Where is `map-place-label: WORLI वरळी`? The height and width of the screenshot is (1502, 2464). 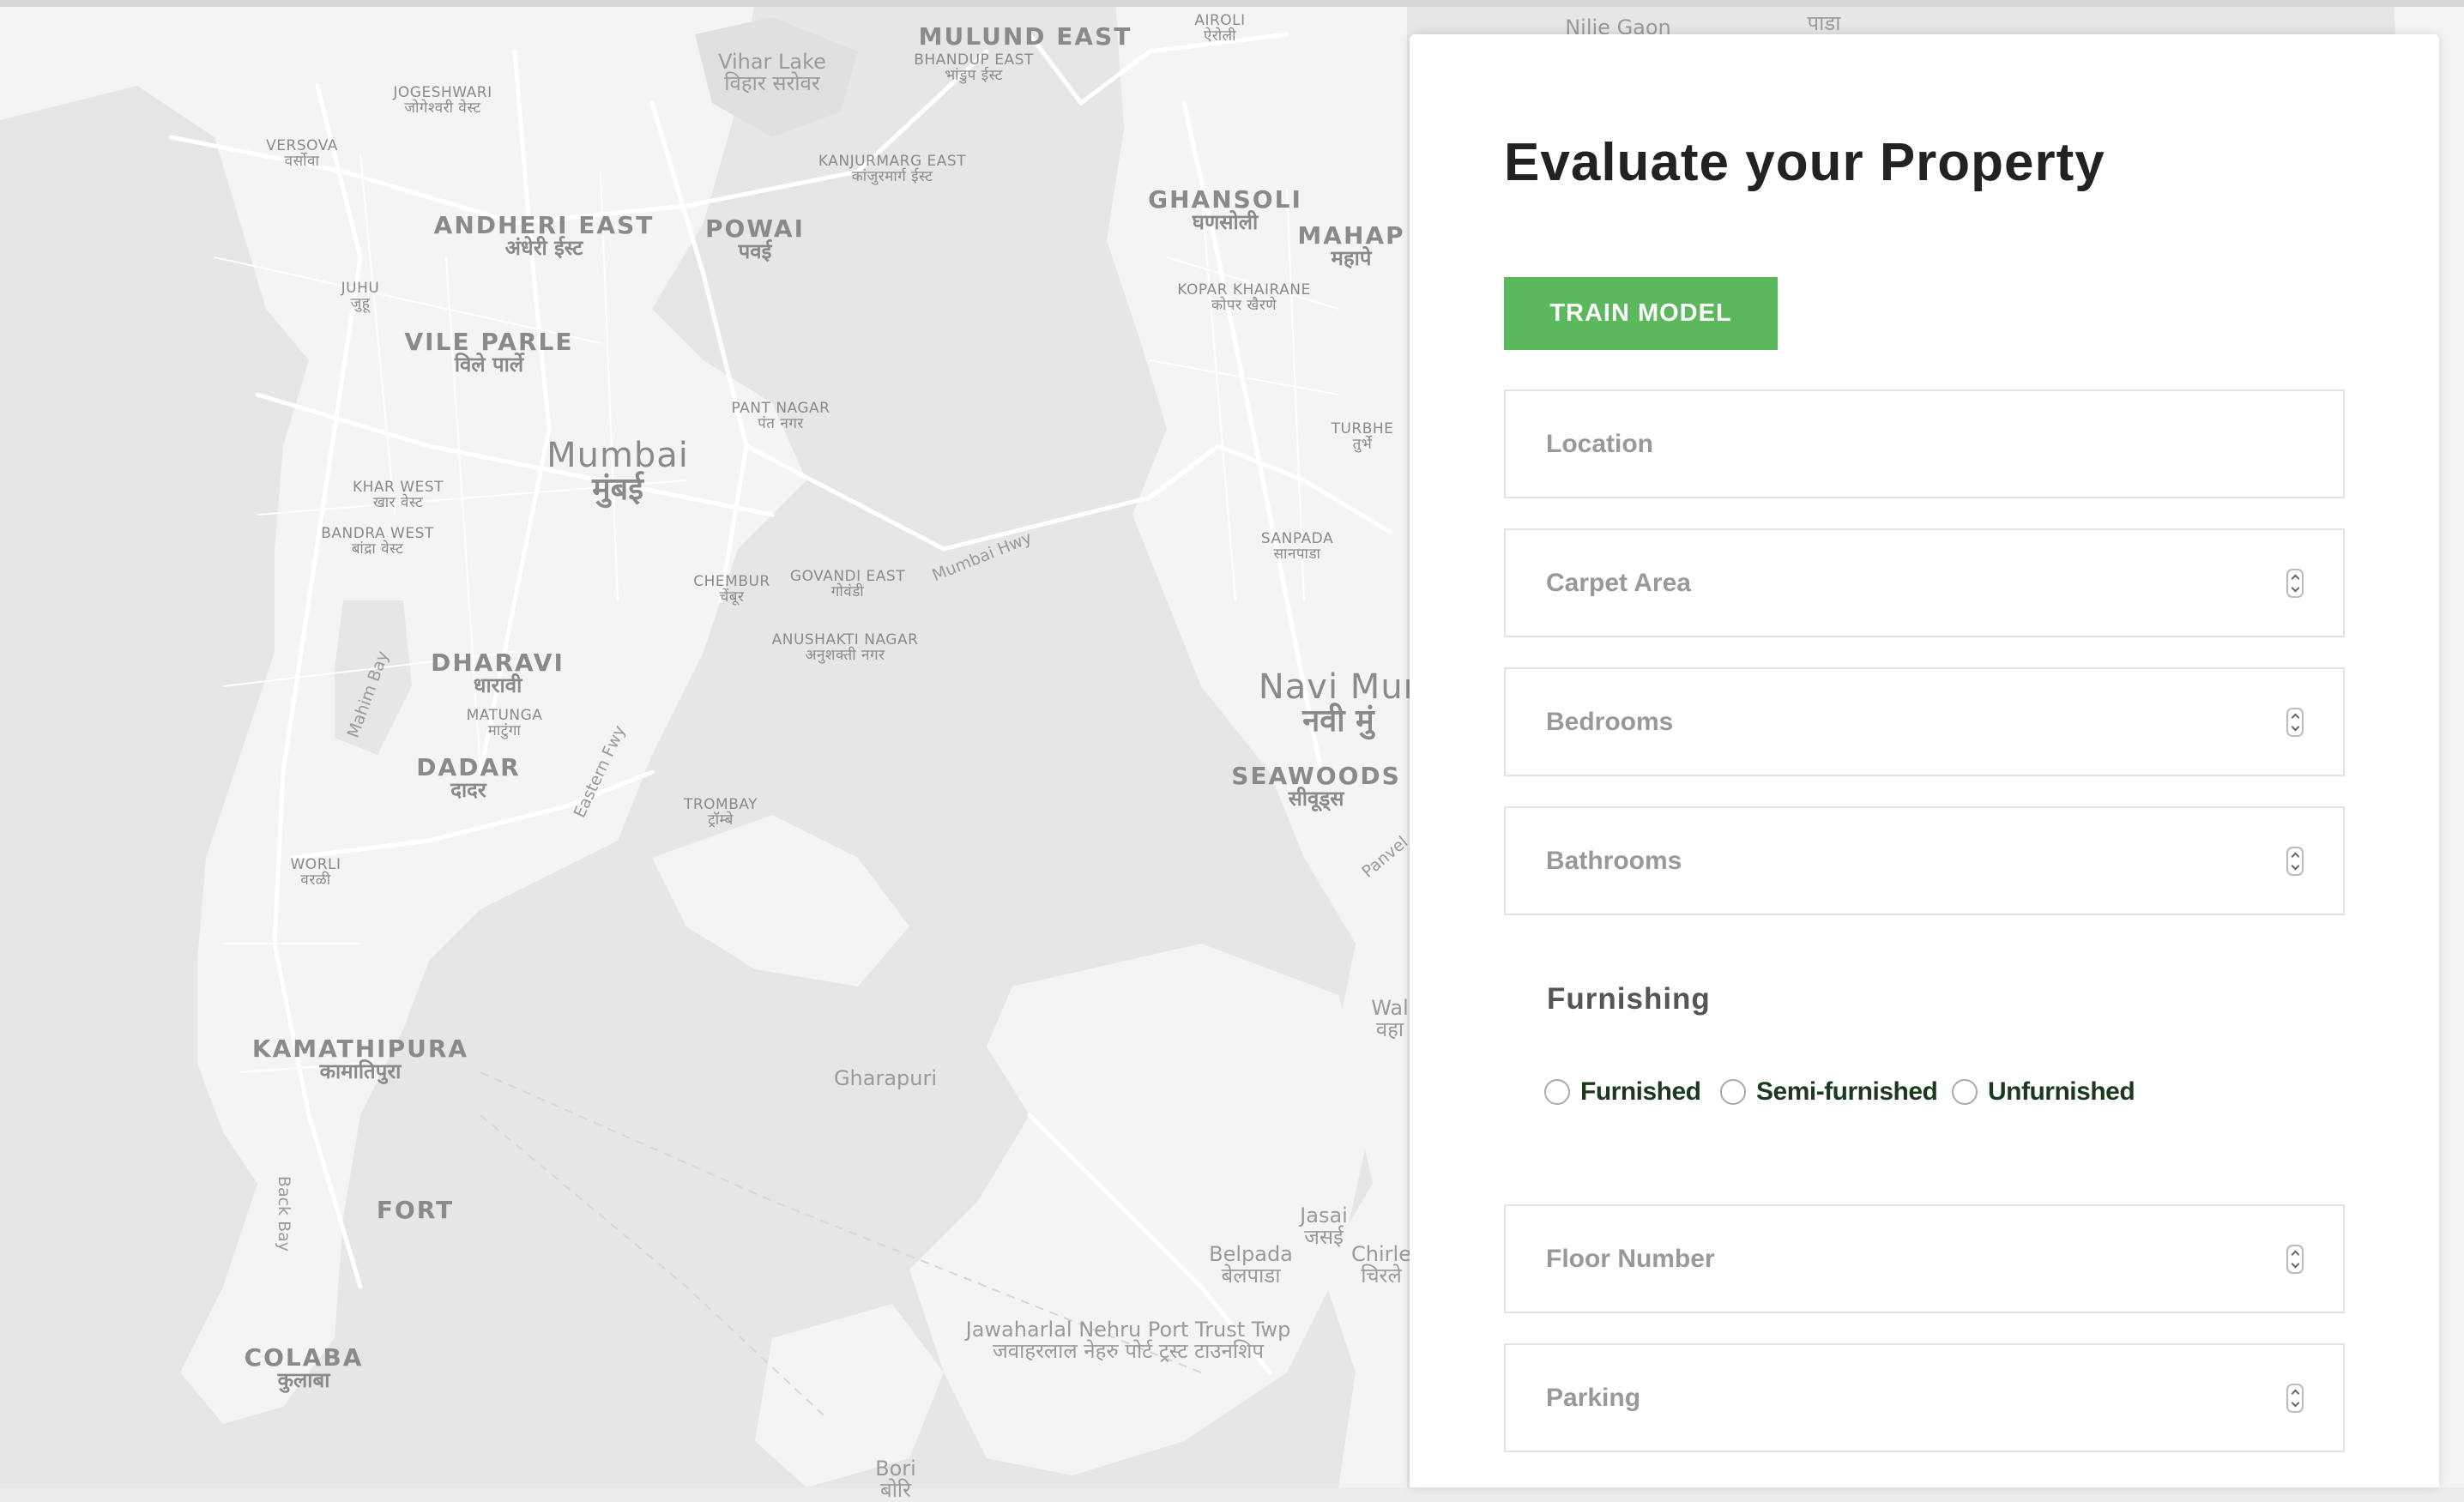
map-place-label: WORLI वरळी is located at coordinates (316, 873).